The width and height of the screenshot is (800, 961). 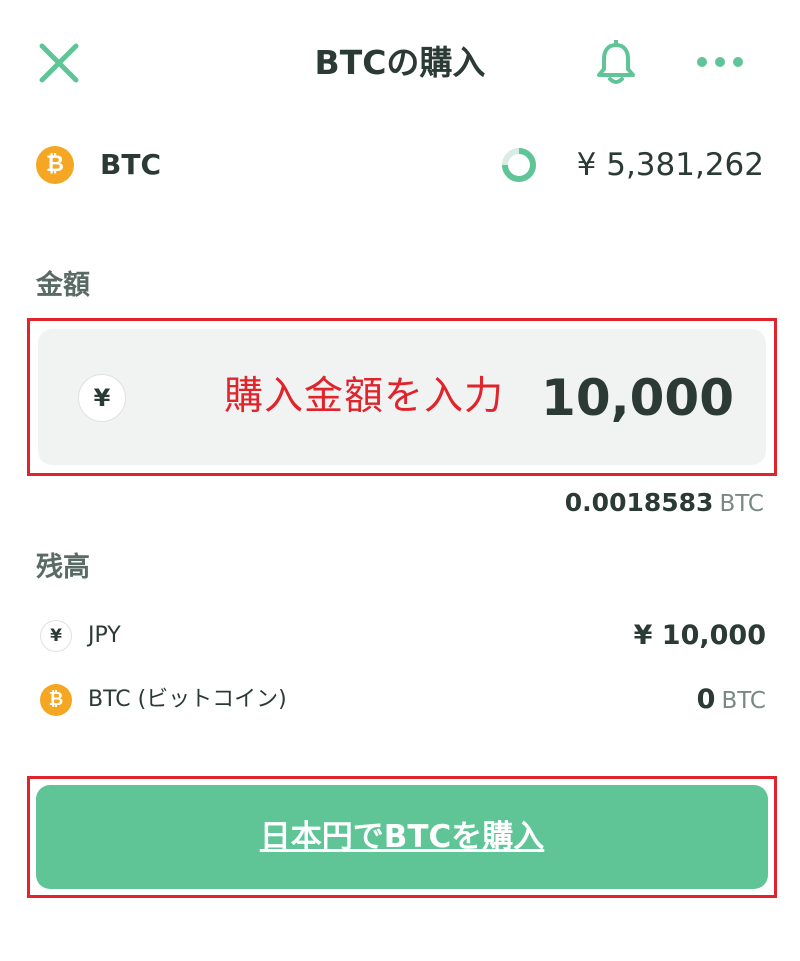 What do you see at coordinates (130, 164) in the screenshot?
I see `asset-name: BTC` at bounding box center [130, 164].